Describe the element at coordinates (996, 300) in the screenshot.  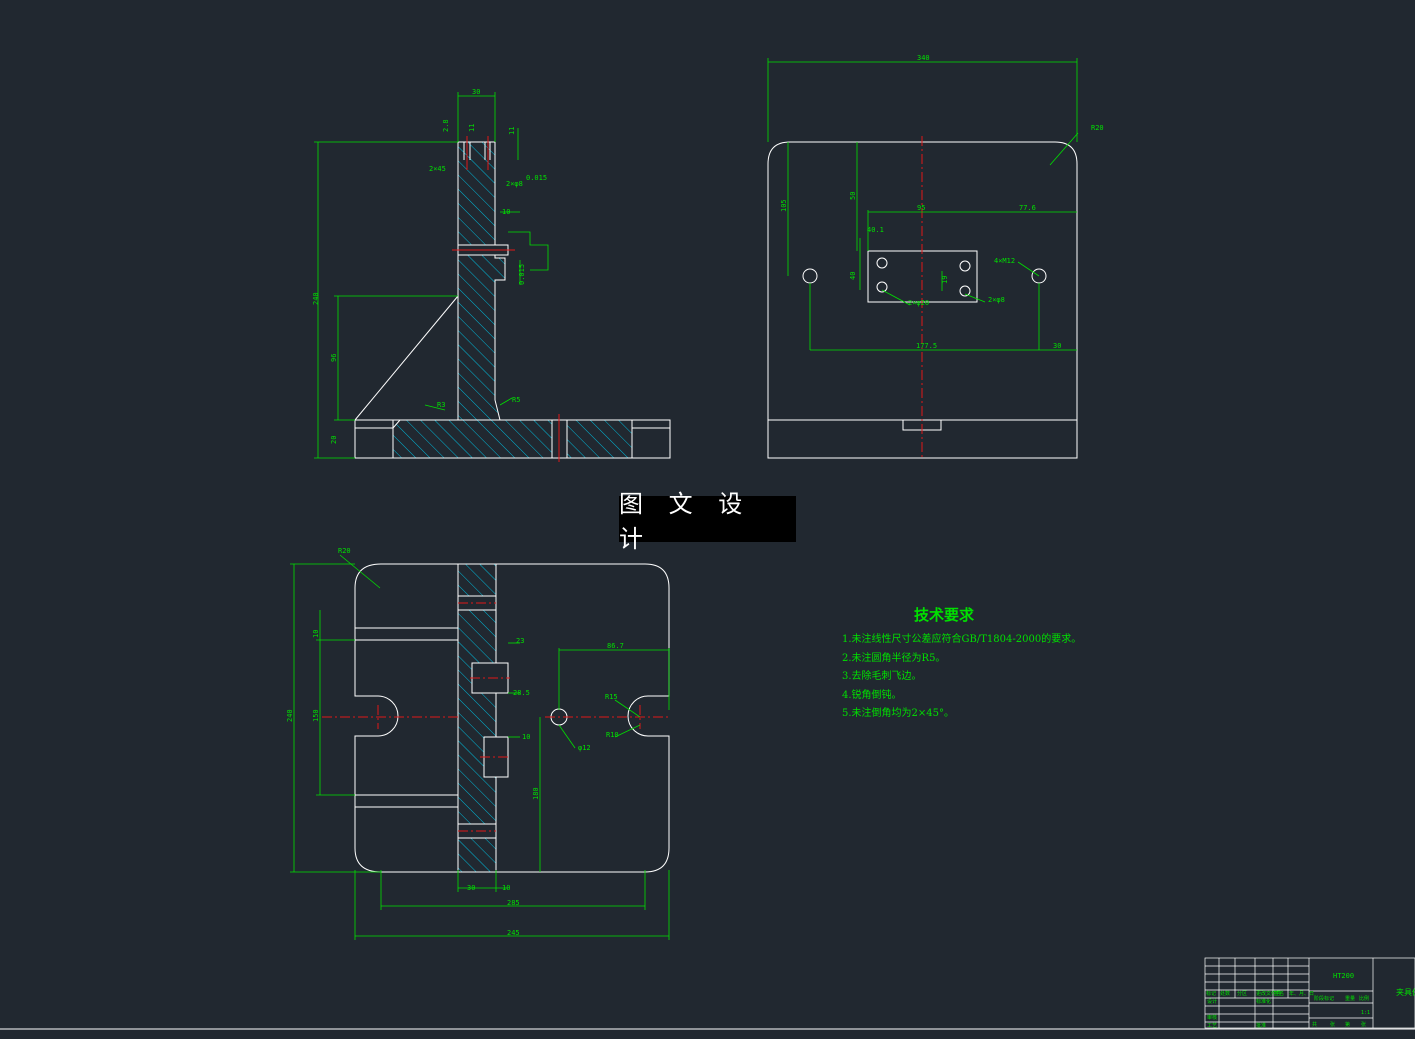
I see `dim-front-11: 2×φ8` at that location.